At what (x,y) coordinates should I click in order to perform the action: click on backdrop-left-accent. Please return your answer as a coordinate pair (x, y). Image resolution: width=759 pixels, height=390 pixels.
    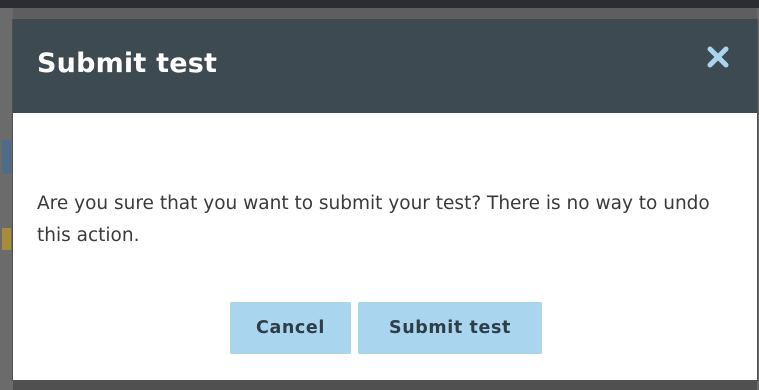
    Looking at the image, I should click on (6, 157).